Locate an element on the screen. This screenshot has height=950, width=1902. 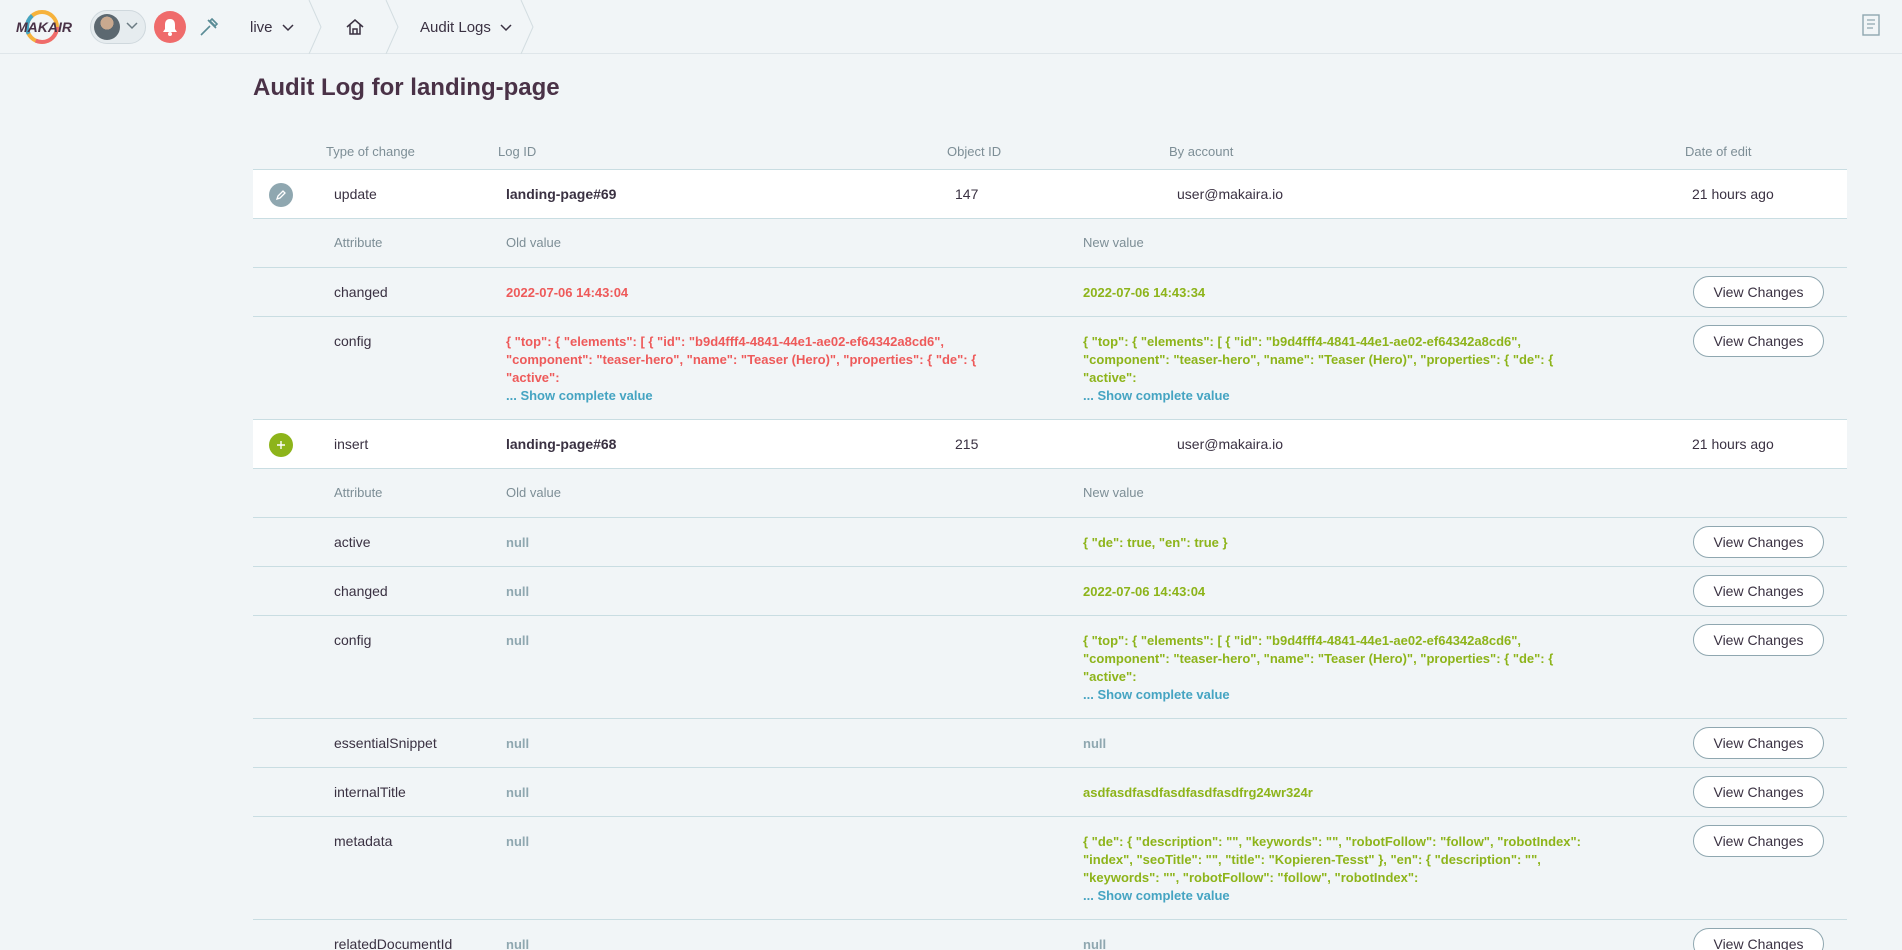
attribute-name: internalTitle is located at coordinates (370, 792).